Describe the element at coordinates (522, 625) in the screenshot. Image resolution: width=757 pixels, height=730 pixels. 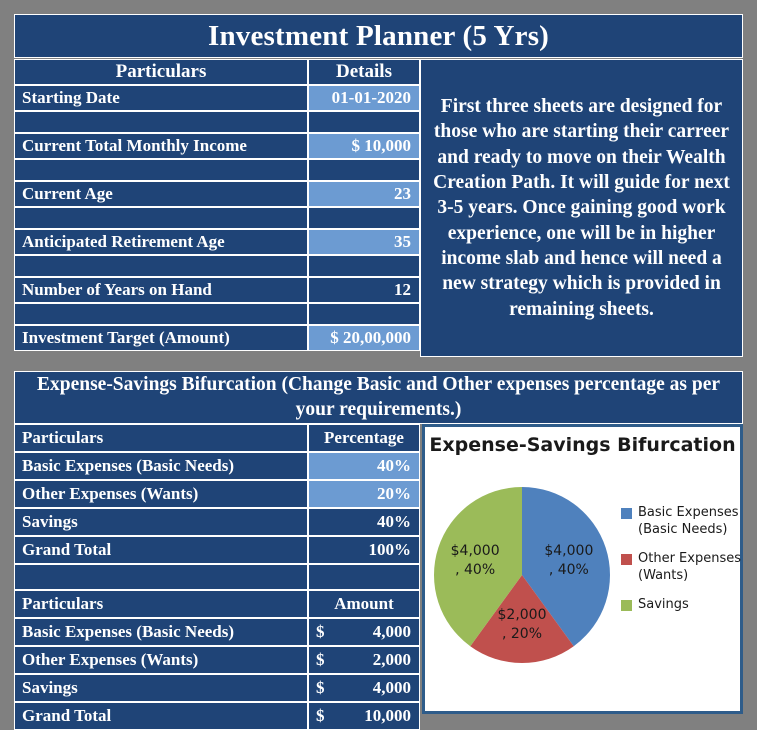
I see `pie-slice-label: $2,000, 20%` at that location.